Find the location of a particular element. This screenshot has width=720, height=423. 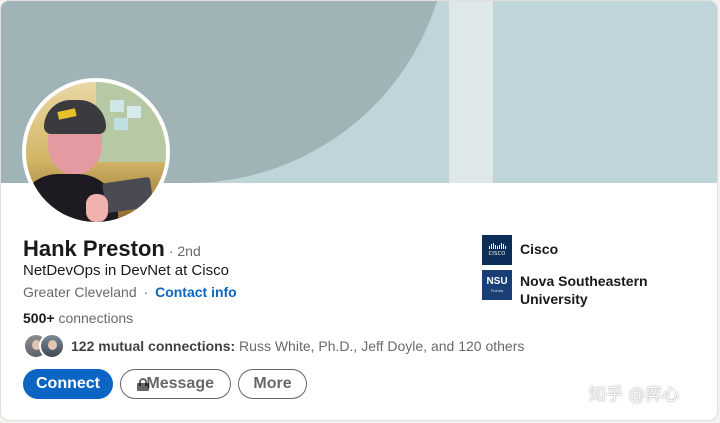

location-row: Greater Cleveland · Contact info is located at coordinates (130, 292).